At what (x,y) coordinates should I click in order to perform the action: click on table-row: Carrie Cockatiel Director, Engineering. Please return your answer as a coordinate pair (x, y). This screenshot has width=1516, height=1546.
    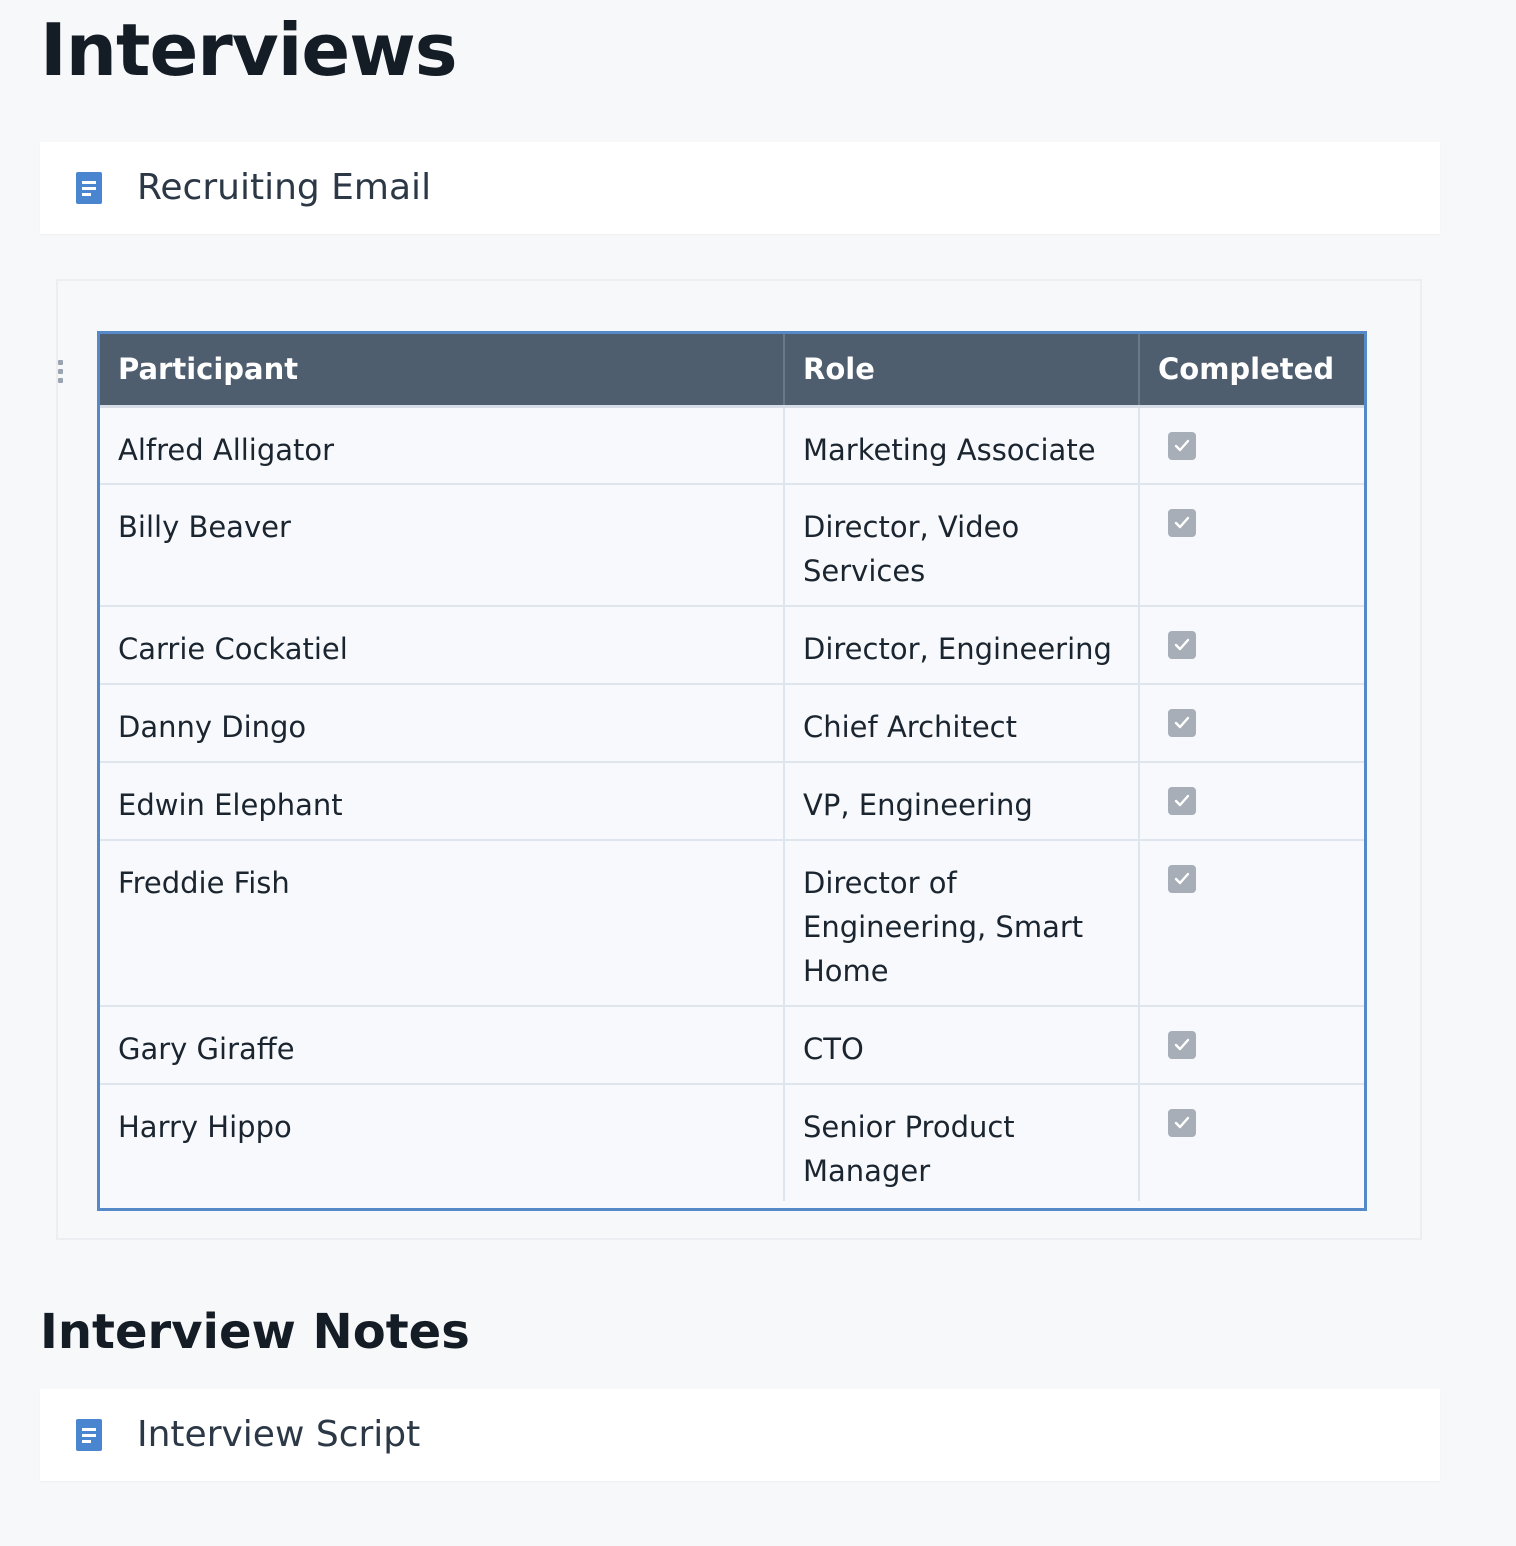
    Looking at the image, I should click on (732, 645).